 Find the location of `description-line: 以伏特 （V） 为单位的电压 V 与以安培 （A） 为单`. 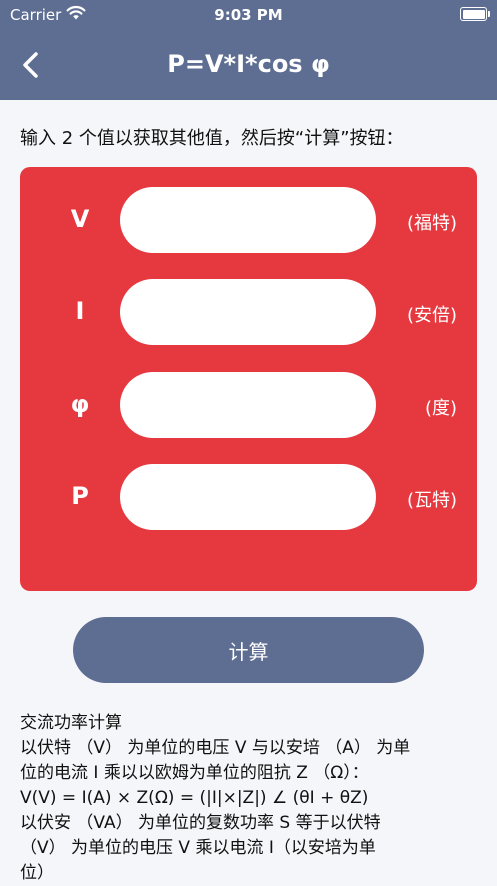

description-line: 以伏特 （V） 为单位的电压 V 与以安培 （A） 为单 is located at coordinates (215, 748).